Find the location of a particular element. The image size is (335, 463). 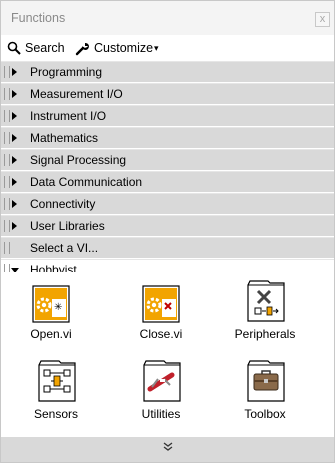

category-signal-processing: Signal Processing is located at coordinates (167, 159).